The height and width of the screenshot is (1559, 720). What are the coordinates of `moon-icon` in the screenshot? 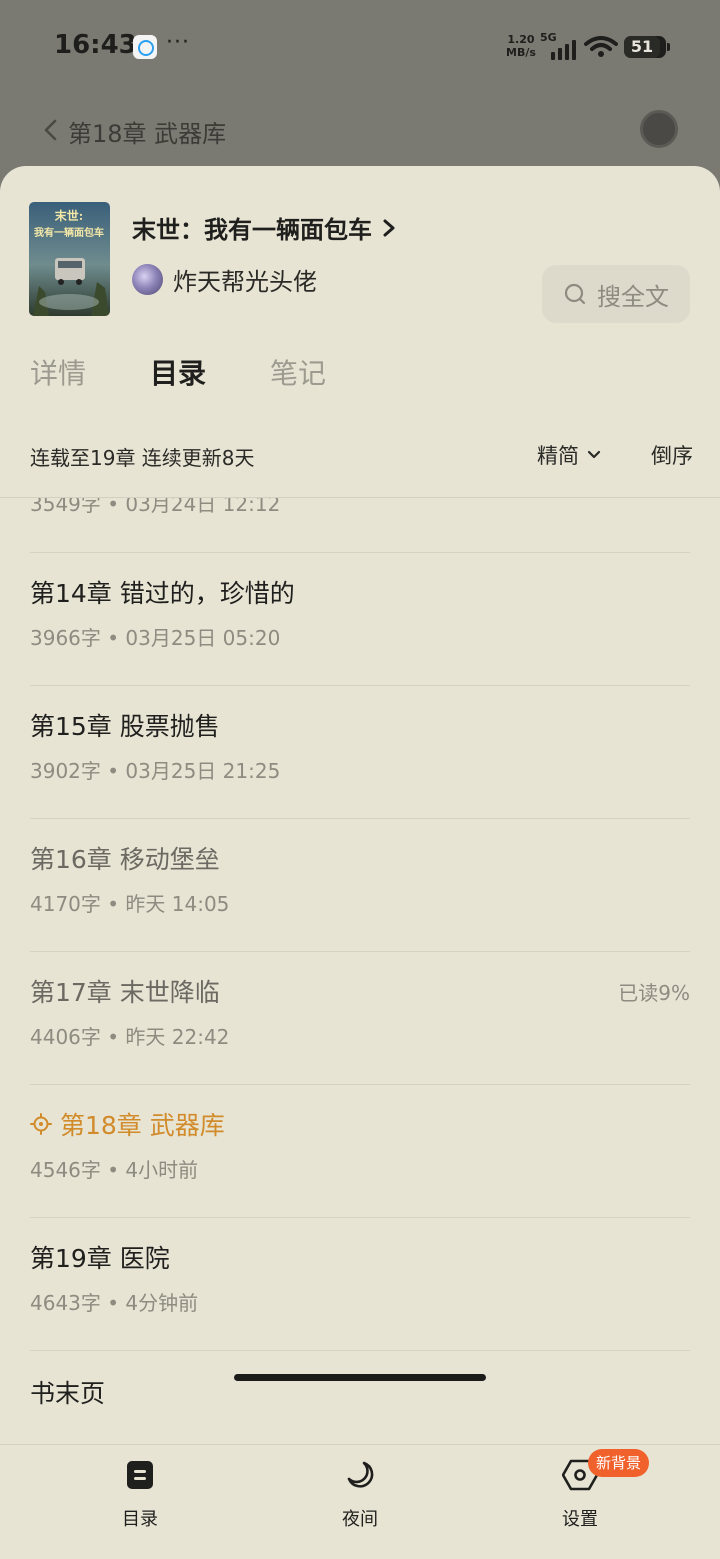 It's located at (360, 1474).